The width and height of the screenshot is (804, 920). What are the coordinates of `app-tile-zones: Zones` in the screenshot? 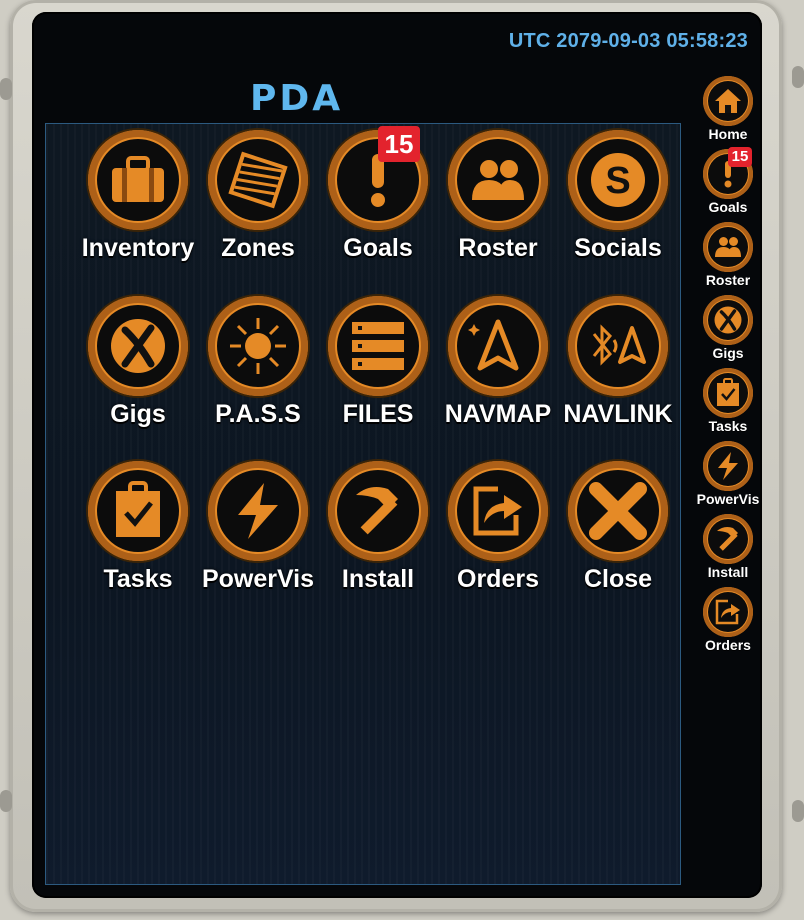 It's located at (258, 199).